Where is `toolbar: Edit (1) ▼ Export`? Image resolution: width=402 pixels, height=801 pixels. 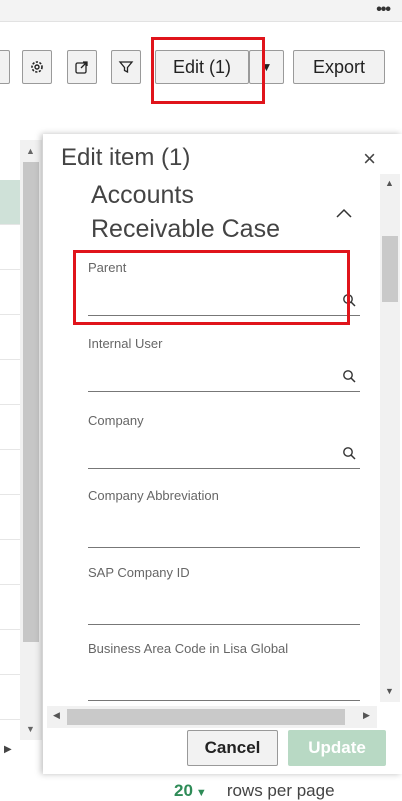 toolbar: Edit (1) ▼ Export is located at coordinates (201, 67).